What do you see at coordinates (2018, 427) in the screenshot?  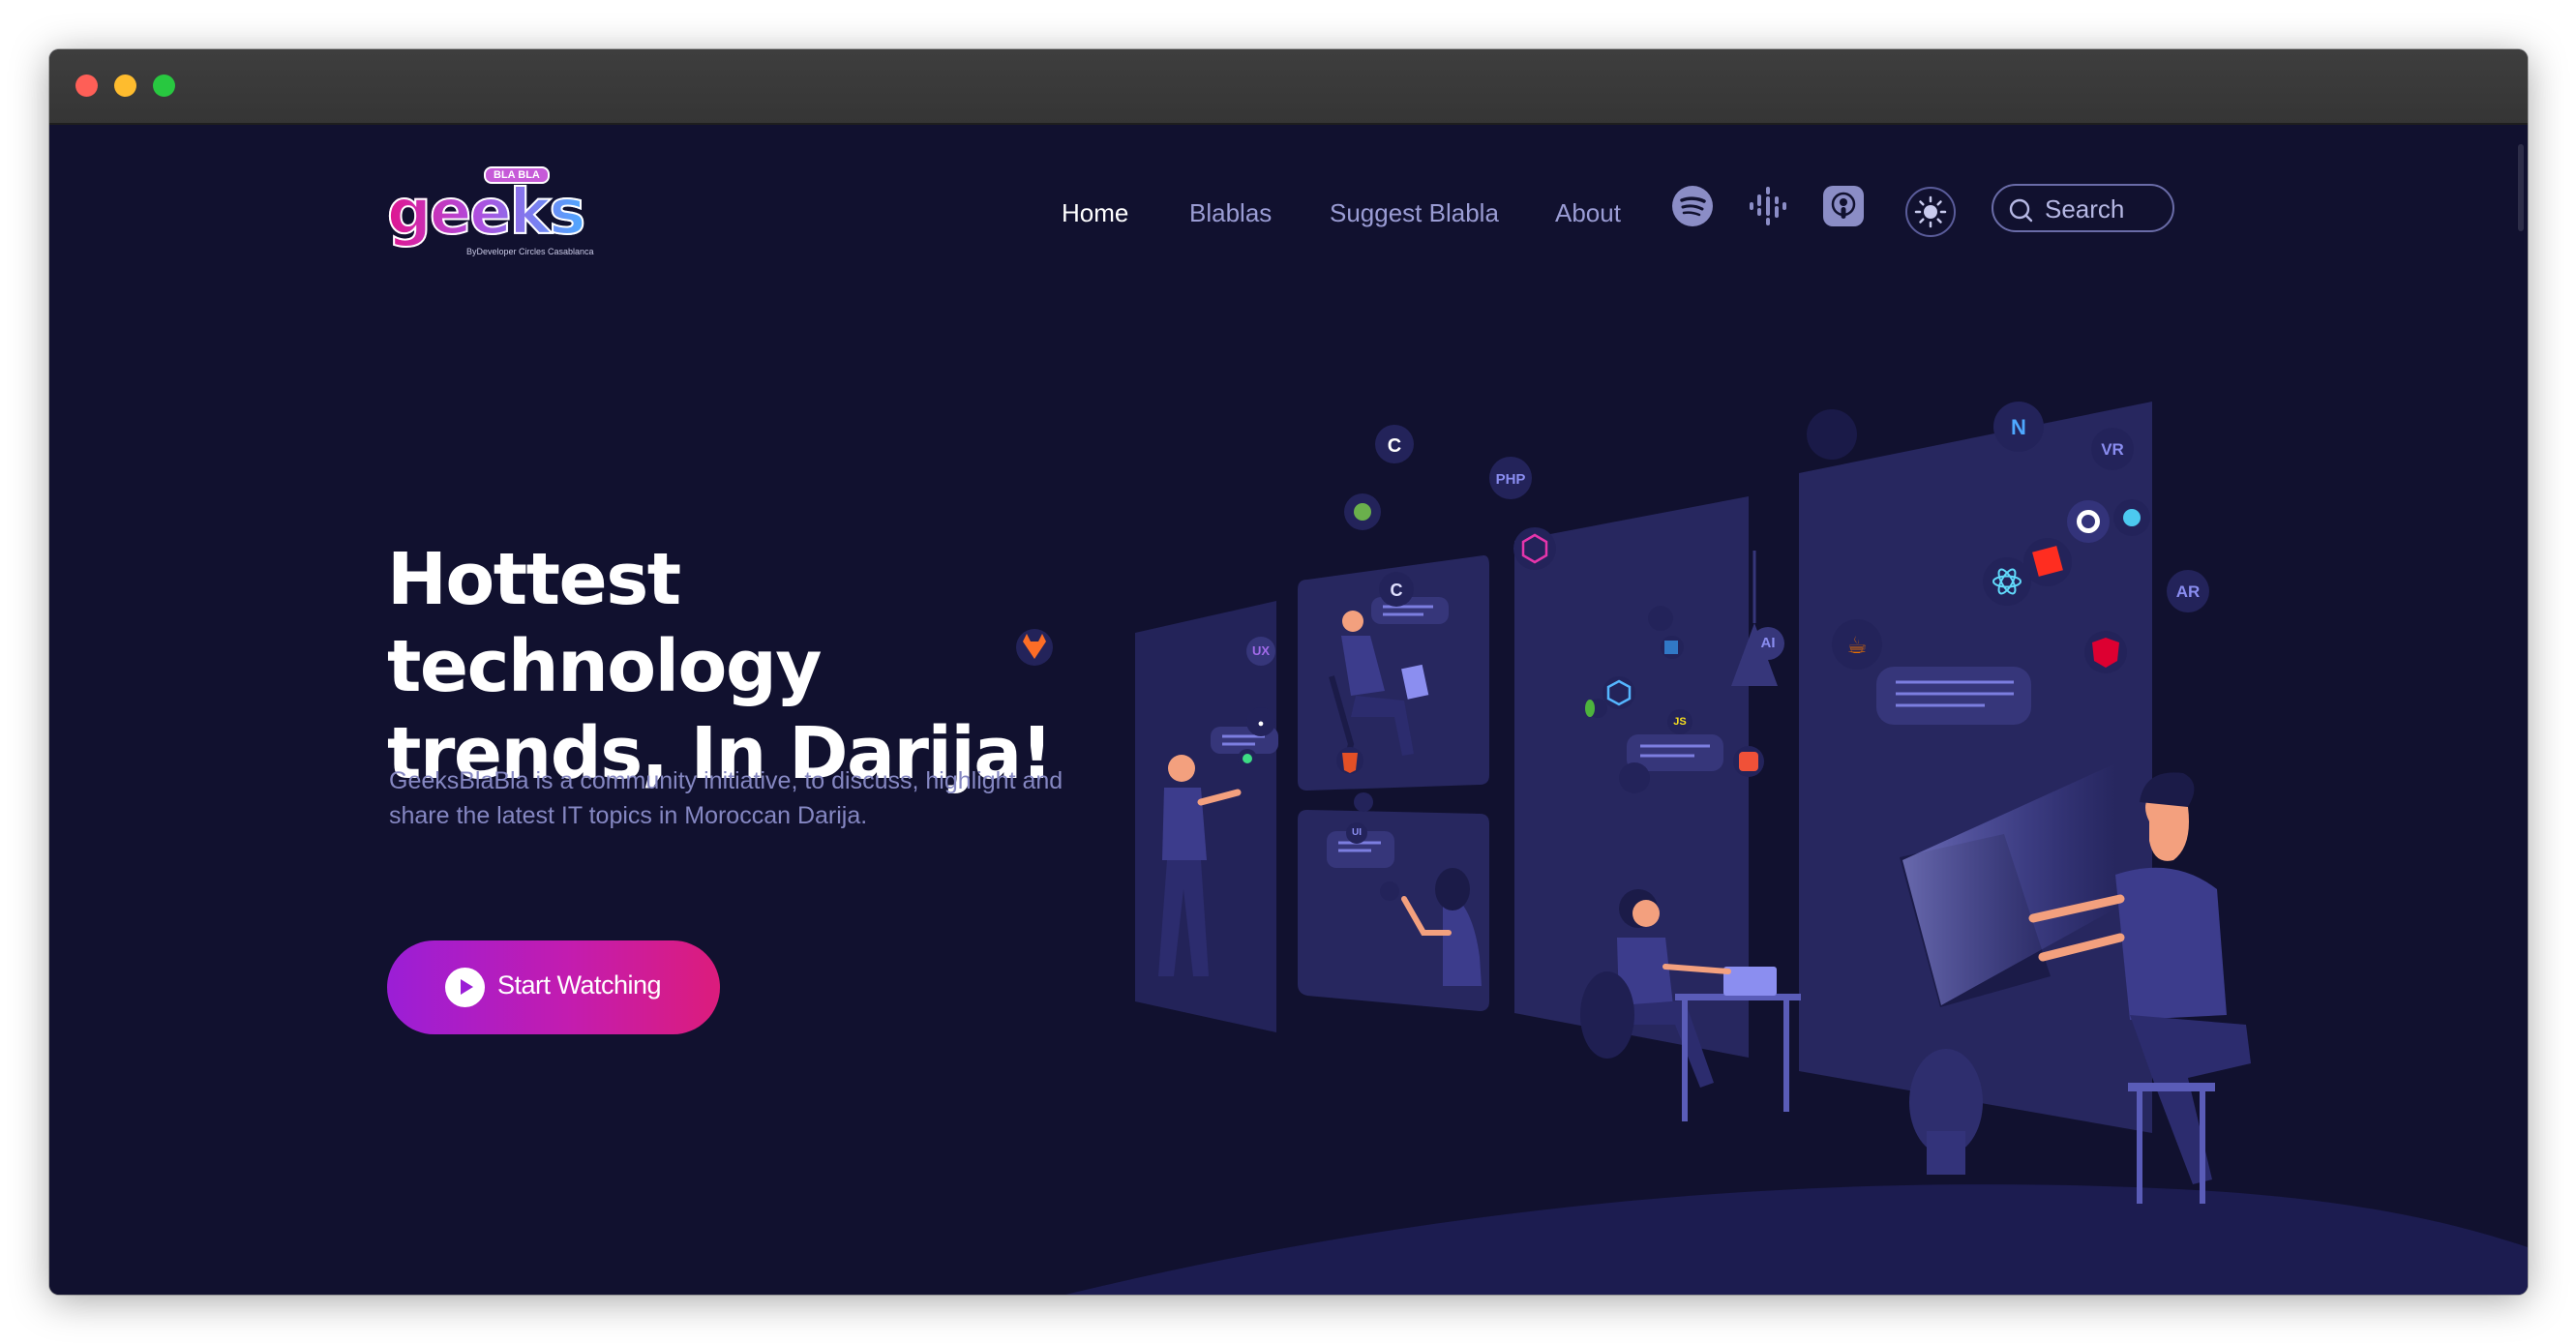 I see `svg-text: N` at bounding box center [2018, 427].